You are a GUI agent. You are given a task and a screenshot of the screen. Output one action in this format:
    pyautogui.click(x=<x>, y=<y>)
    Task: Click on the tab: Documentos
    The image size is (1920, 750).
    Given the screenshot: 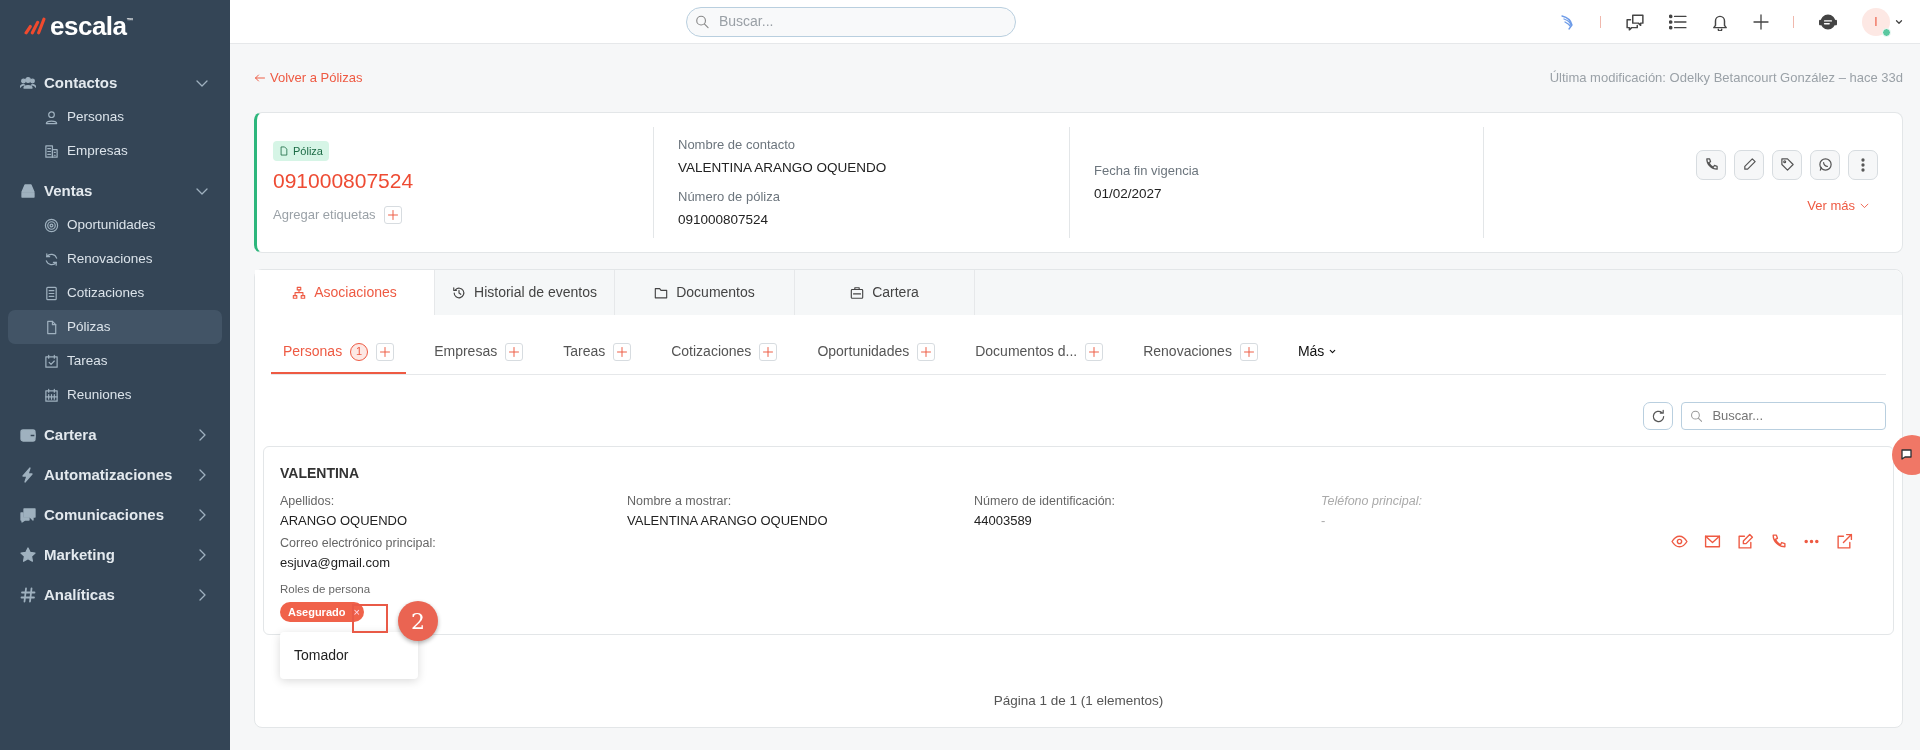 What is the action you would take?
    pyautogui.click(x=705, y=292)
    